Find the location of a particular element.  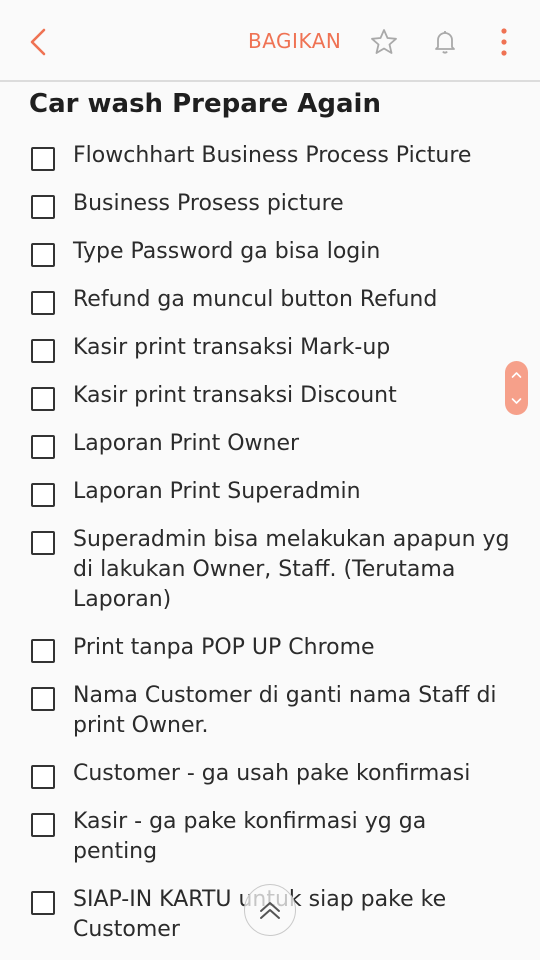

favorite-button is located at coordinates (384, 42).